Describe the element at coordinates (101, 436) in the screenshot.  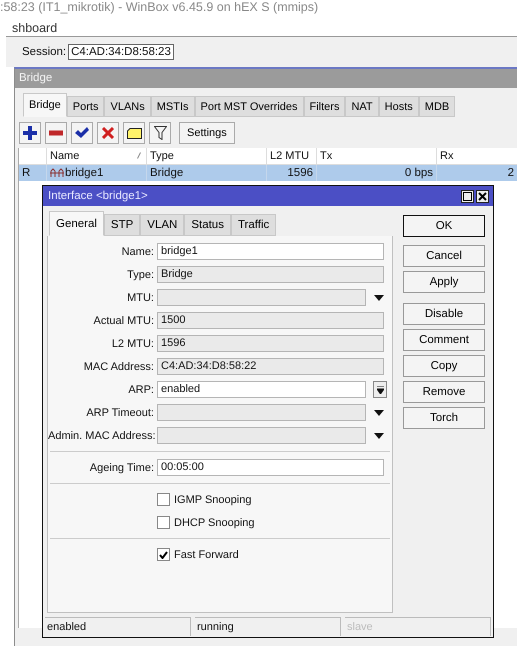
I see `field-label: Admin. MAC Address:` at that location.